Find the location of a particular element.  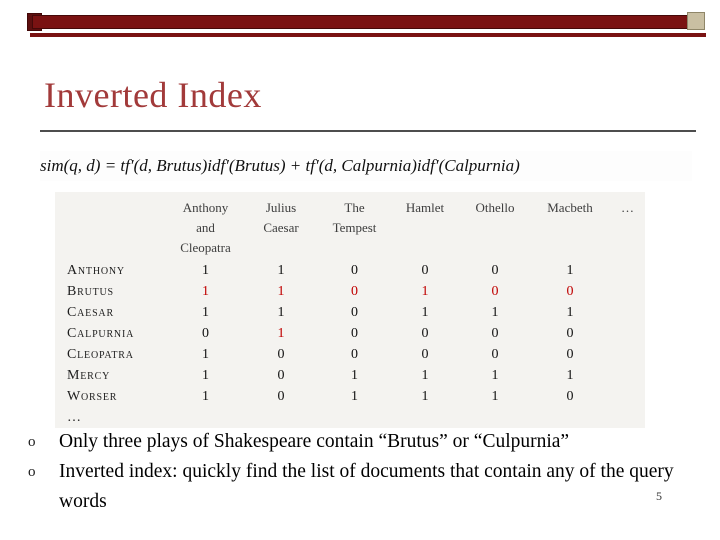

top-bar-thin is located at coordinates (368, 35).